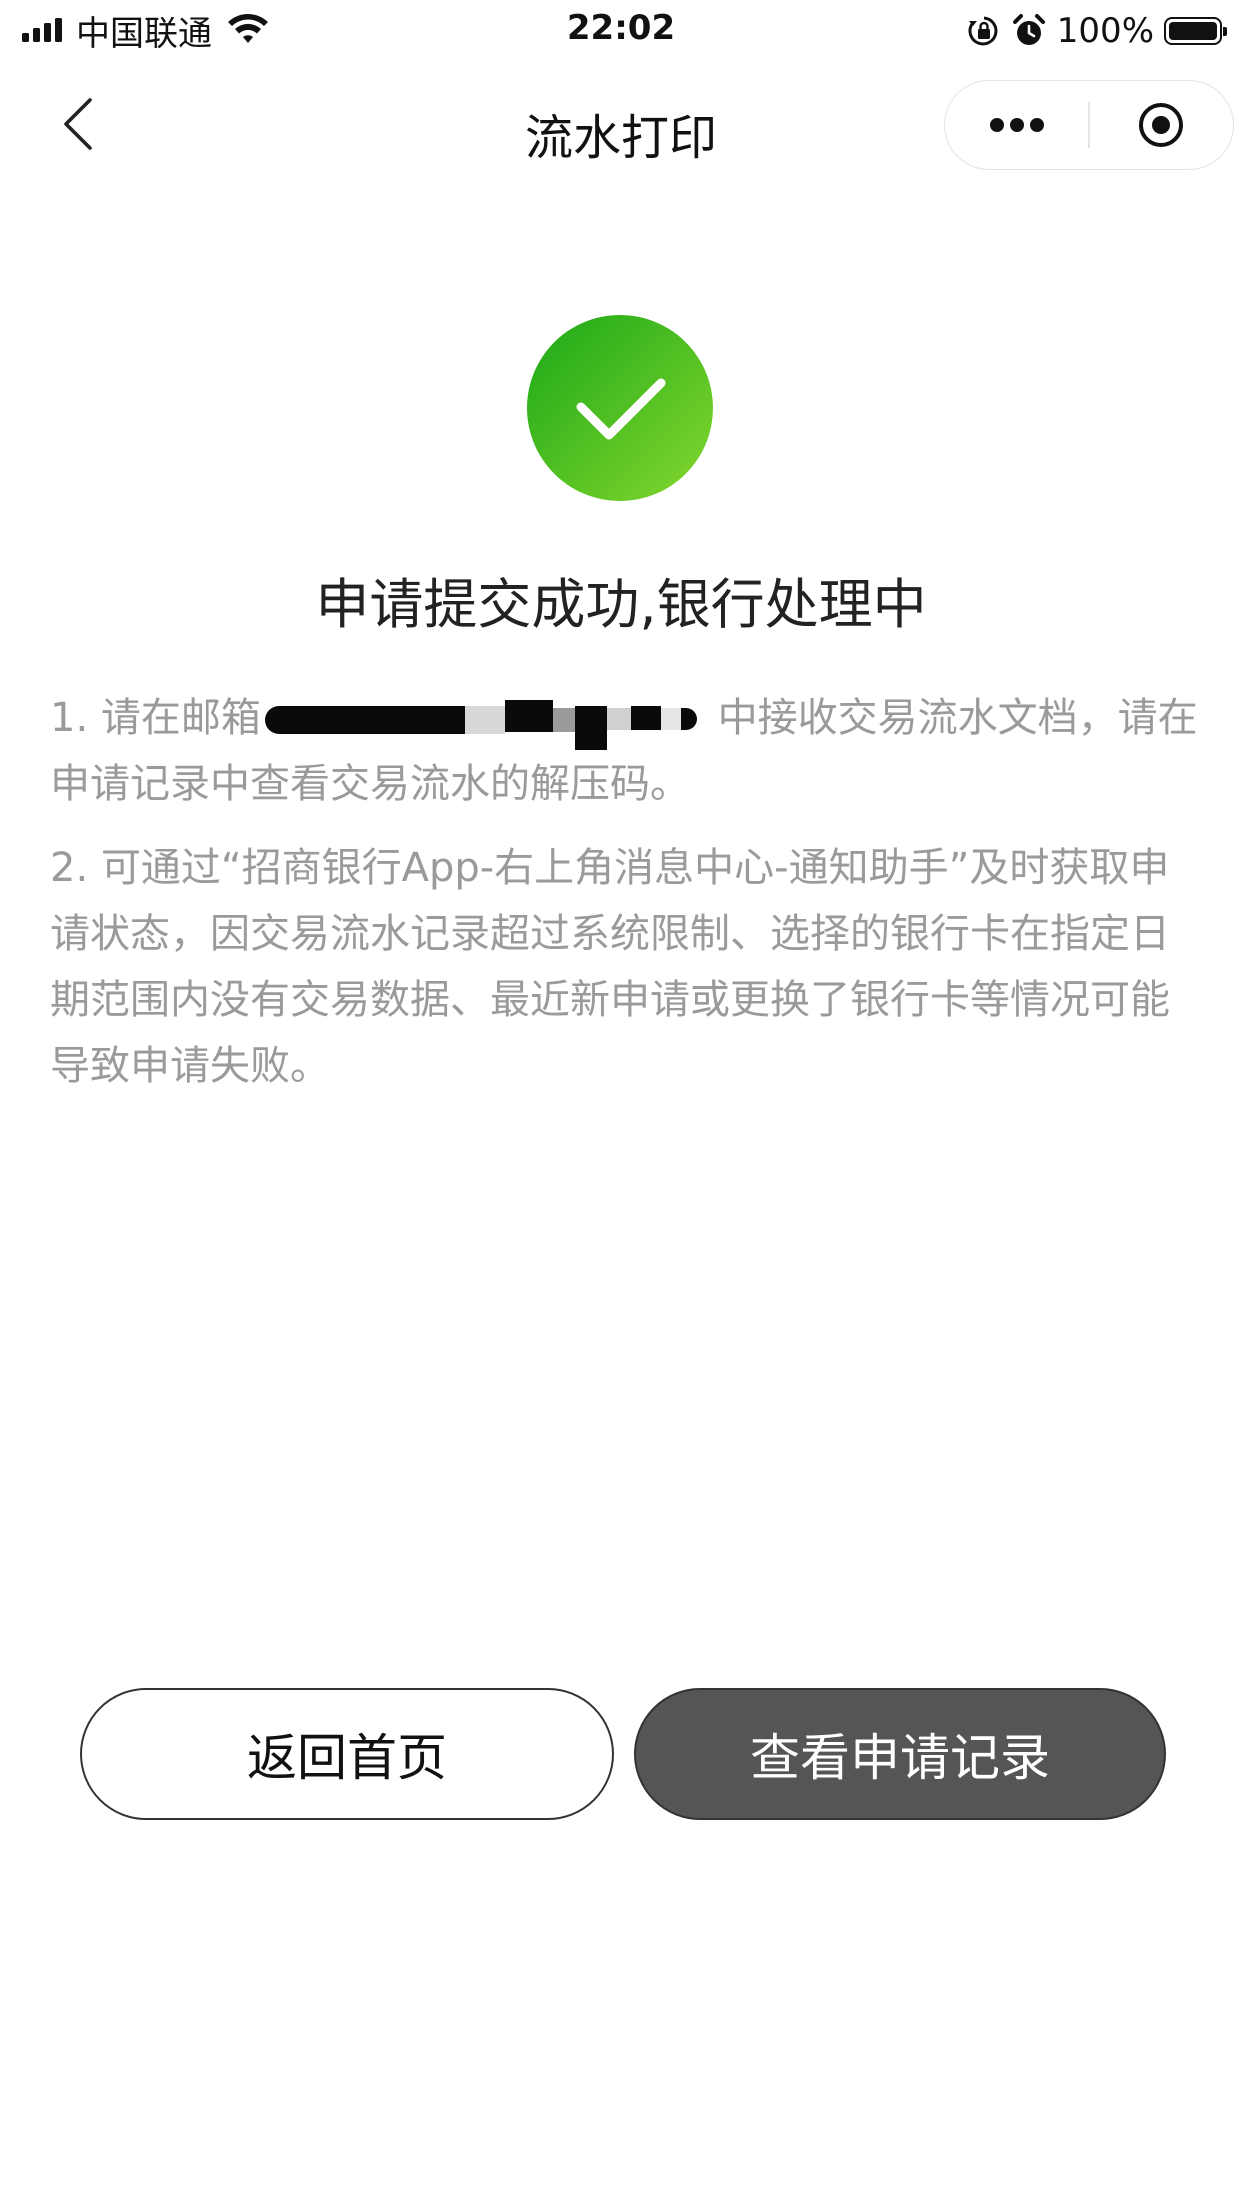  I want to click on more-button, so click(1016, 125).